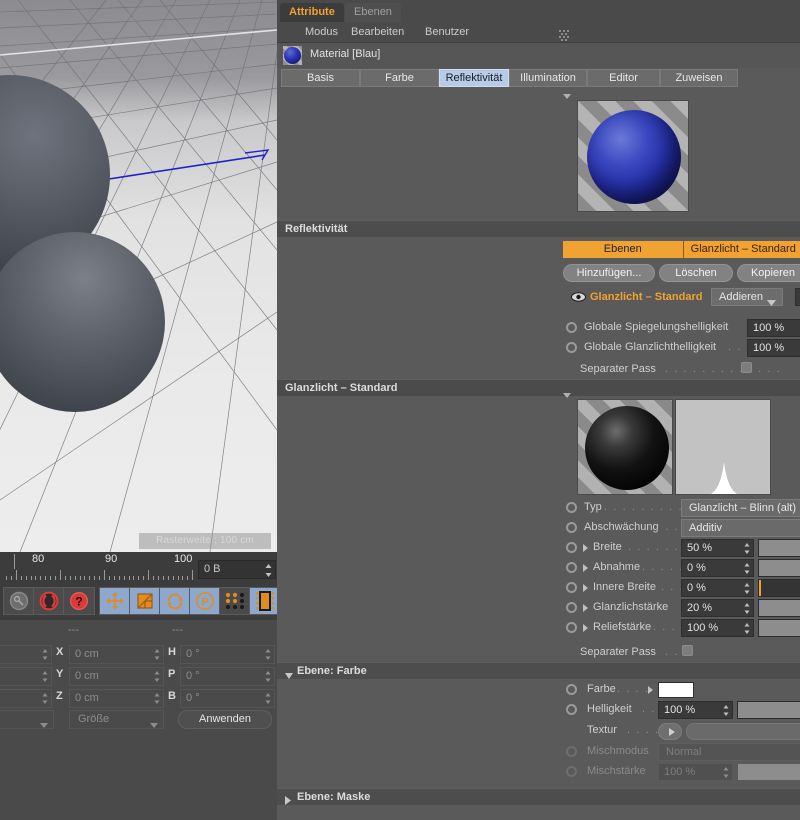 This screenshot has height=820, width=800. I want to click on global-glanzlicht-field: 100 %, so click(773, 348).